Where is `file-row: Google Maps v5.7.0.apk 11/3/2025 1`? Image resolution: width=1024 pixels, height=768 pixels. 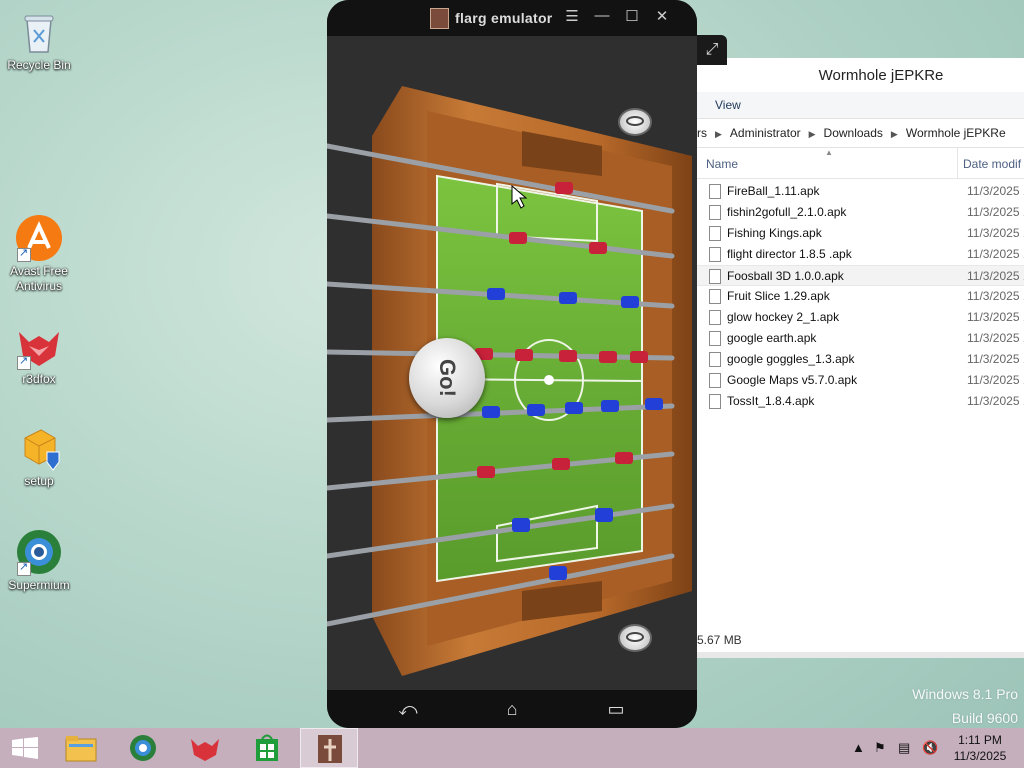 file-row: Google Maps v5.7.0.apk 11/3/2025 1 is located at coordinates (860, 380).